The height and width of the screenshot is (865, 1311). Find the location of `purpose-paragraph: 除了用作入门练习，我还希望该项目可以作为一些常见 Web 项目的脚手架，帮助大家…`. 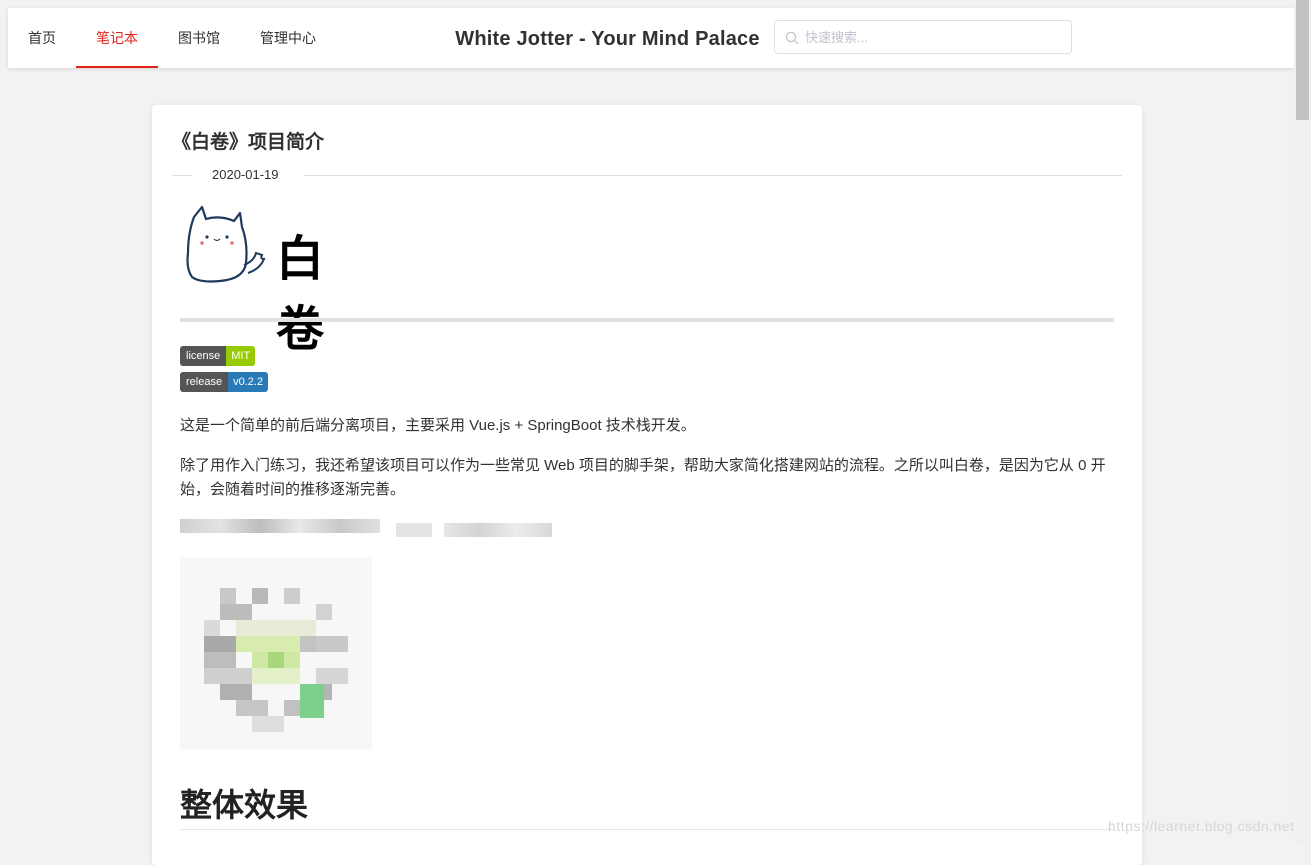

purpose-paragraph: 除了用作入门练习，我还希望该项目可以作为一些常见 Web 项目的脚手架，帮助大家… is located at coordinates (643, 477).